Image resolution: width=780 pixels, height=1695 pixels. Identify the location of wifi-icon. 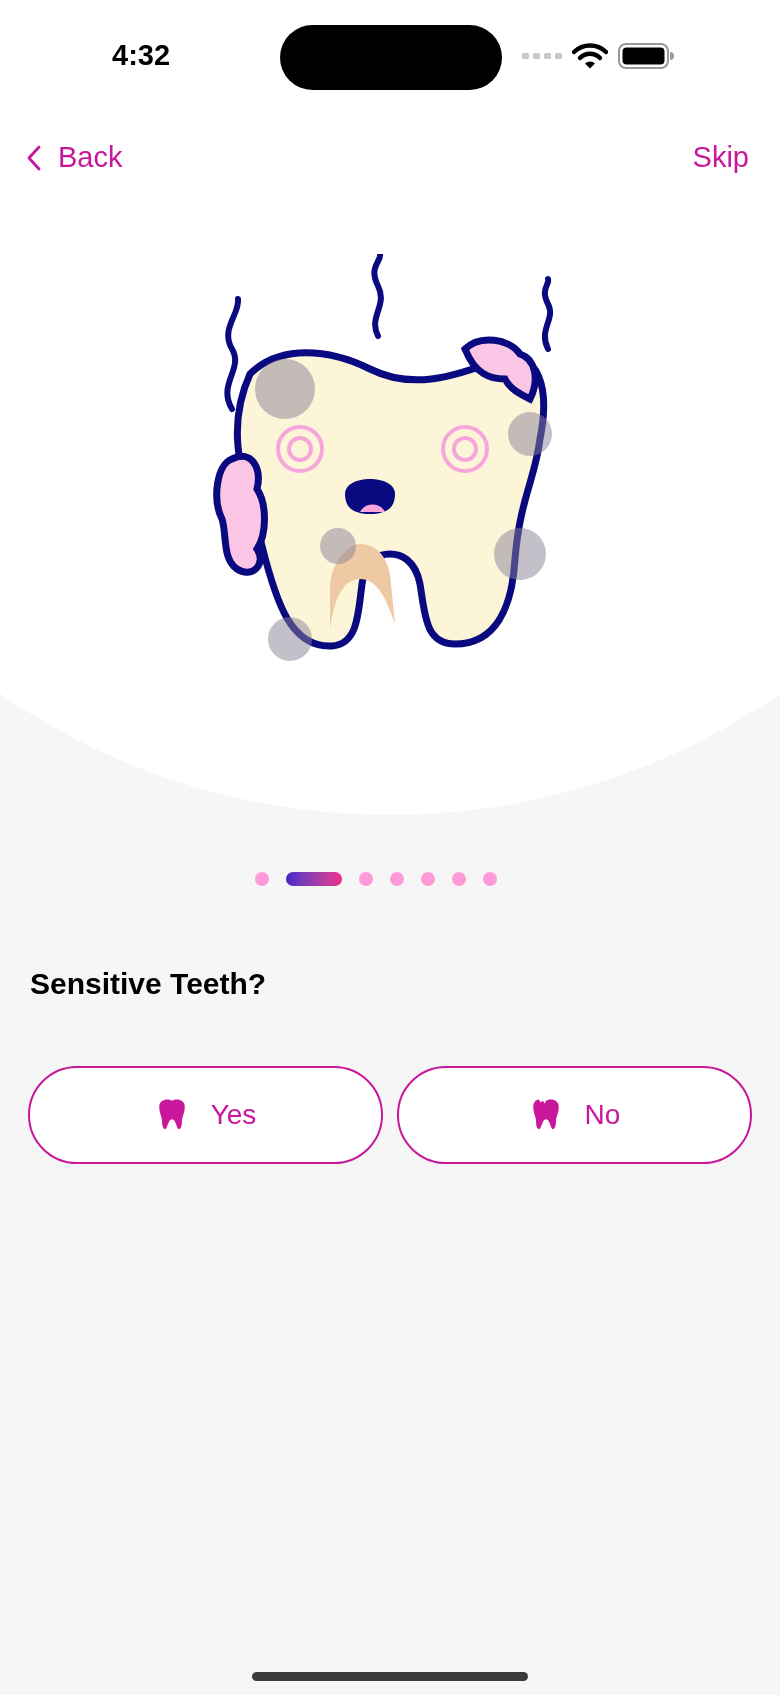
(590, 56).